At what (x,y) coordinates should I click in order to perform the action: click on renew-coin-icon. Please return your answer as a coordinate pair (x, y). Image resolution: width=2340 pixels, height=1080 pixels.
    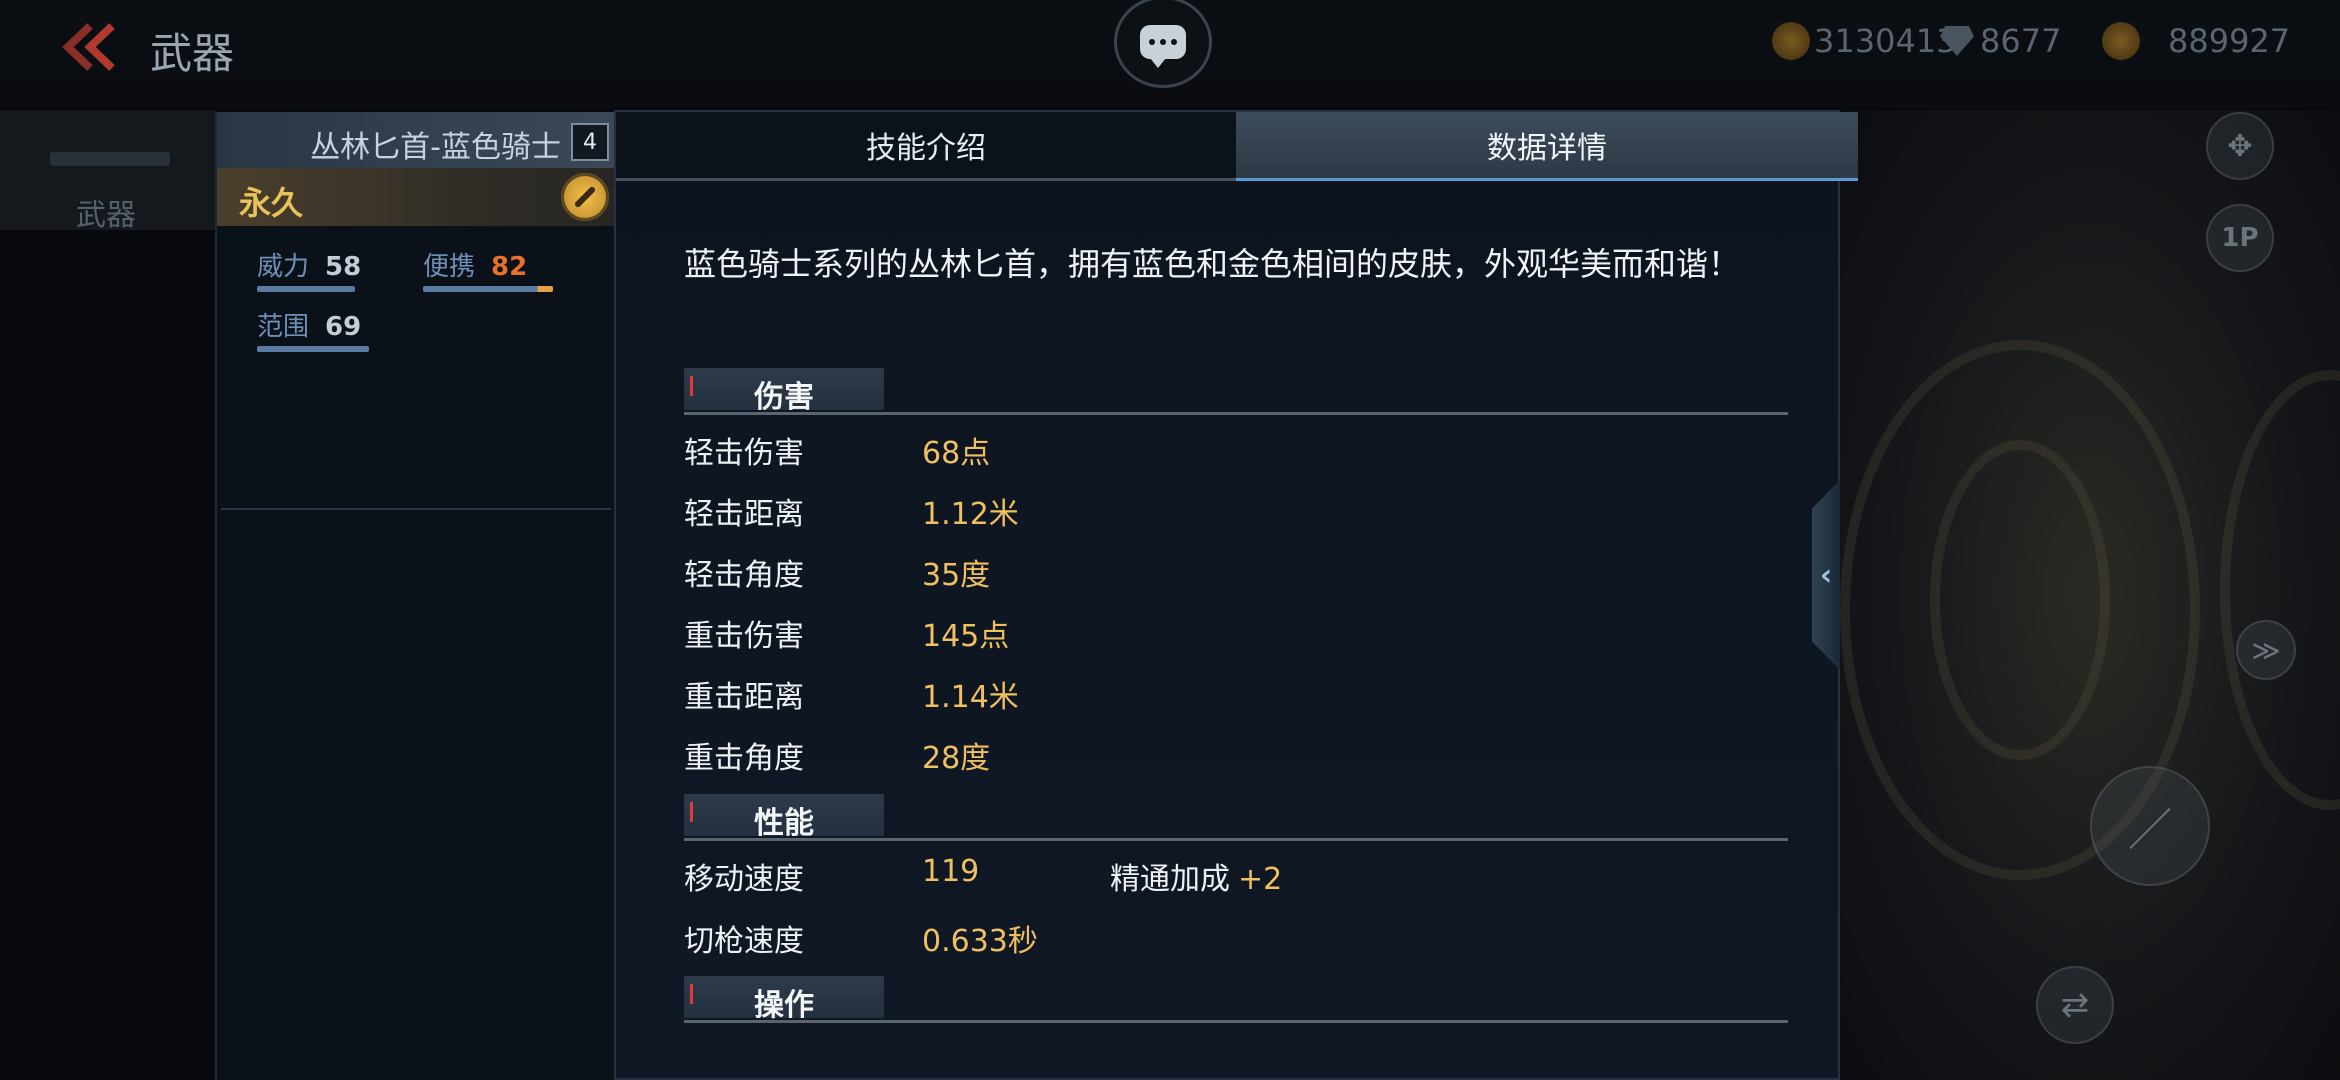
    Looking at the image, I should click on (585, 197).